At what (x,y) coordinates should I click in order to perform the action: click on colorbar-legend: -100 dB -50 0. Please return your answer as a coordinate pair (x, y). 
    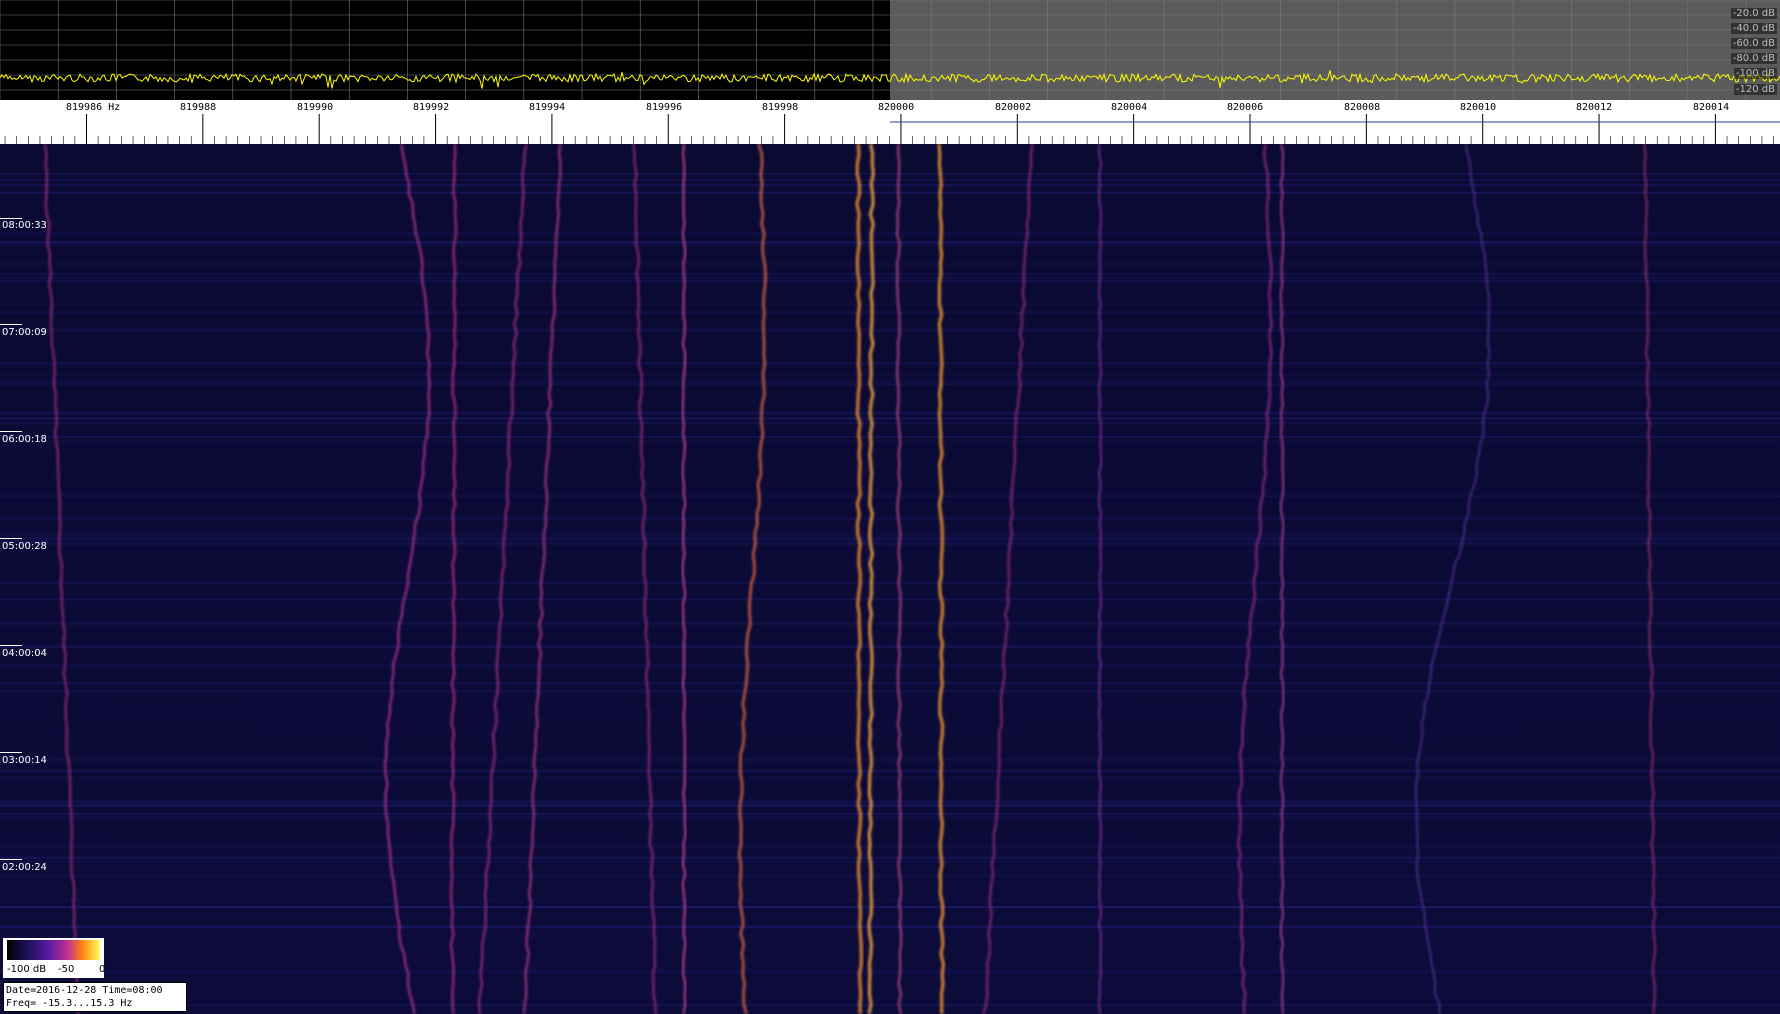
    Looking at the image, I should click on (54, 958).